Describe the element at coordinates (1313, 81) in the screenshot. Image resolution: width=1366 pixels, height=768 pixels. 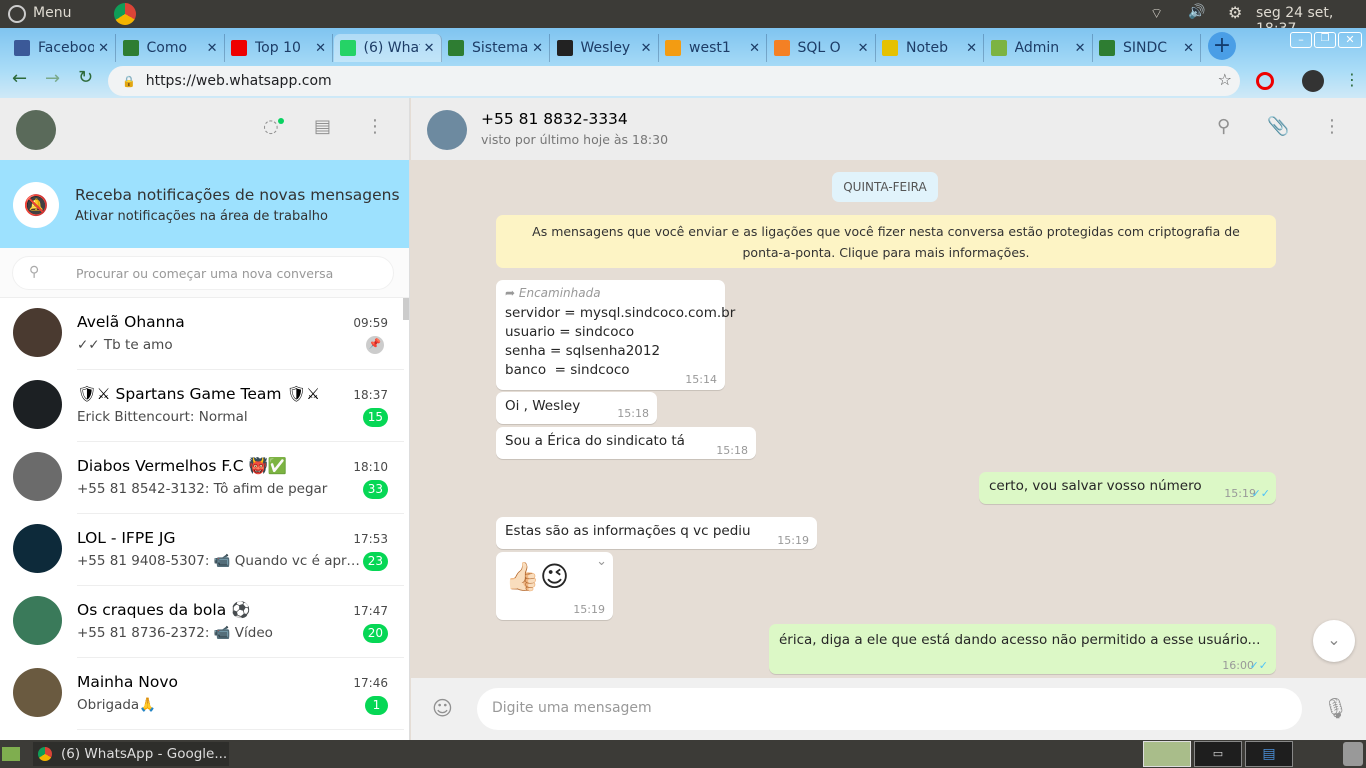
I see `profile-avatar` at that location.